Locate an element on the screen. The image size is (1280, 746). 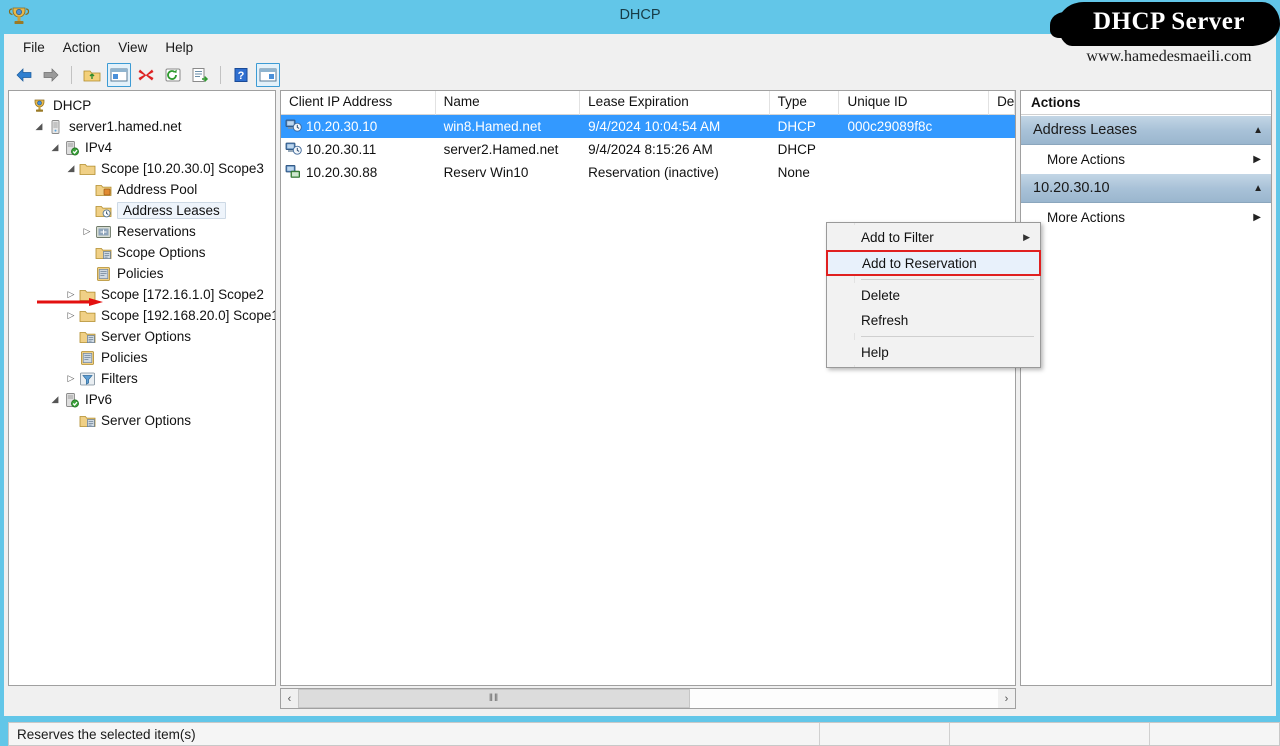
scope-folder-icon is located at coordinates (88, 169).